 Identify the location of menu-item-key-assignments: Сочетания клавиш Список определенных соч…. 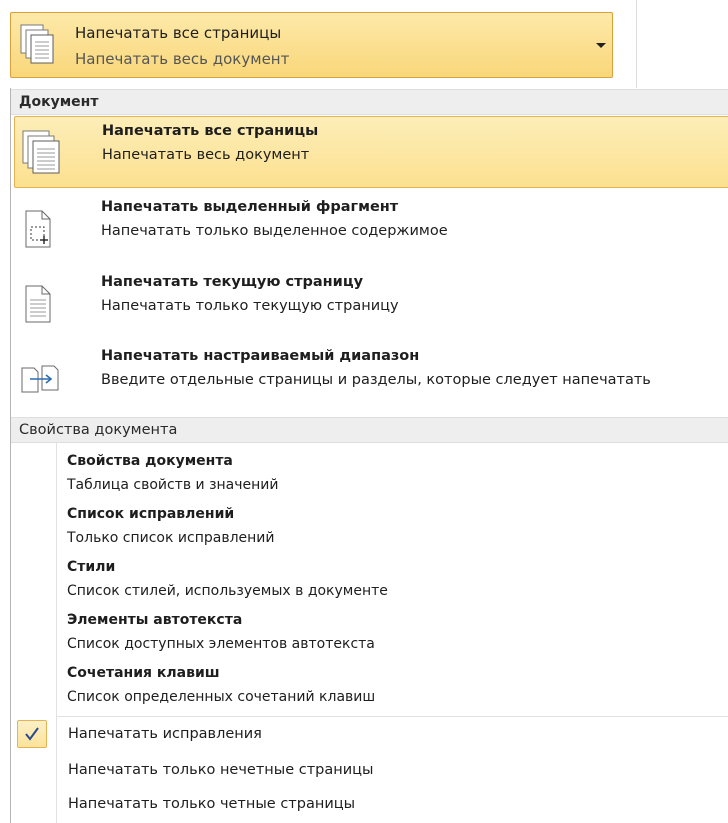
(227, 686).